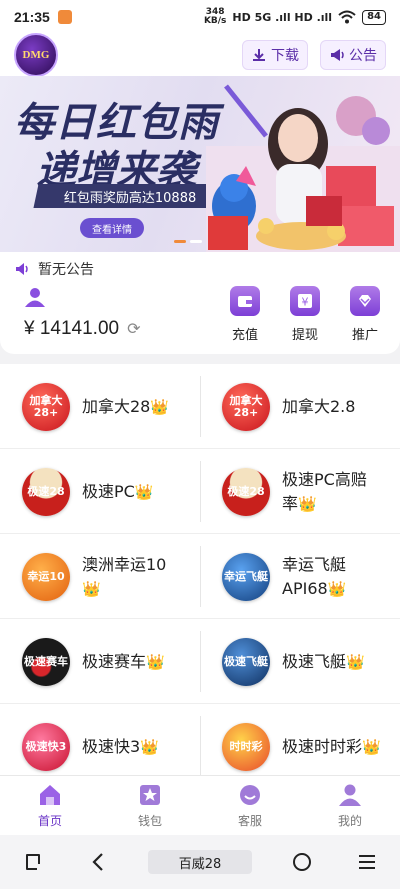  I want to click on aus-lucky10-icon: 幸运10, so click(46, 576).